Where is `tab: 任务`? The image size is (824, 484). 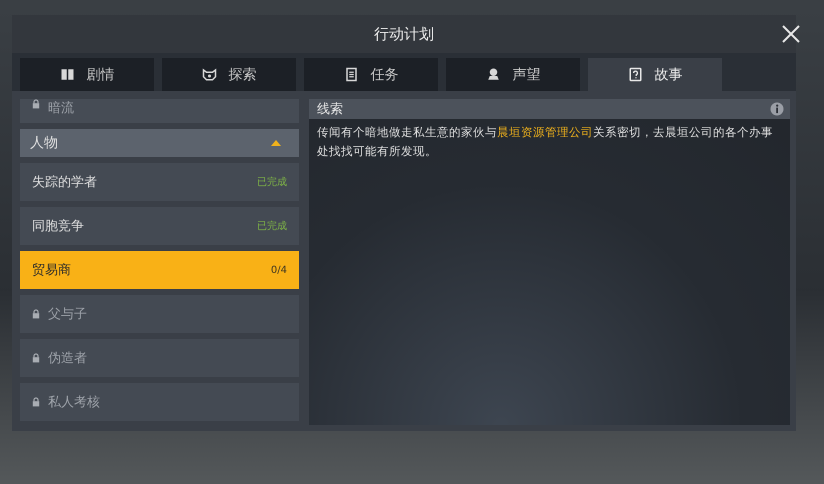
tab: 任务 is located at coordinates (371, 74).